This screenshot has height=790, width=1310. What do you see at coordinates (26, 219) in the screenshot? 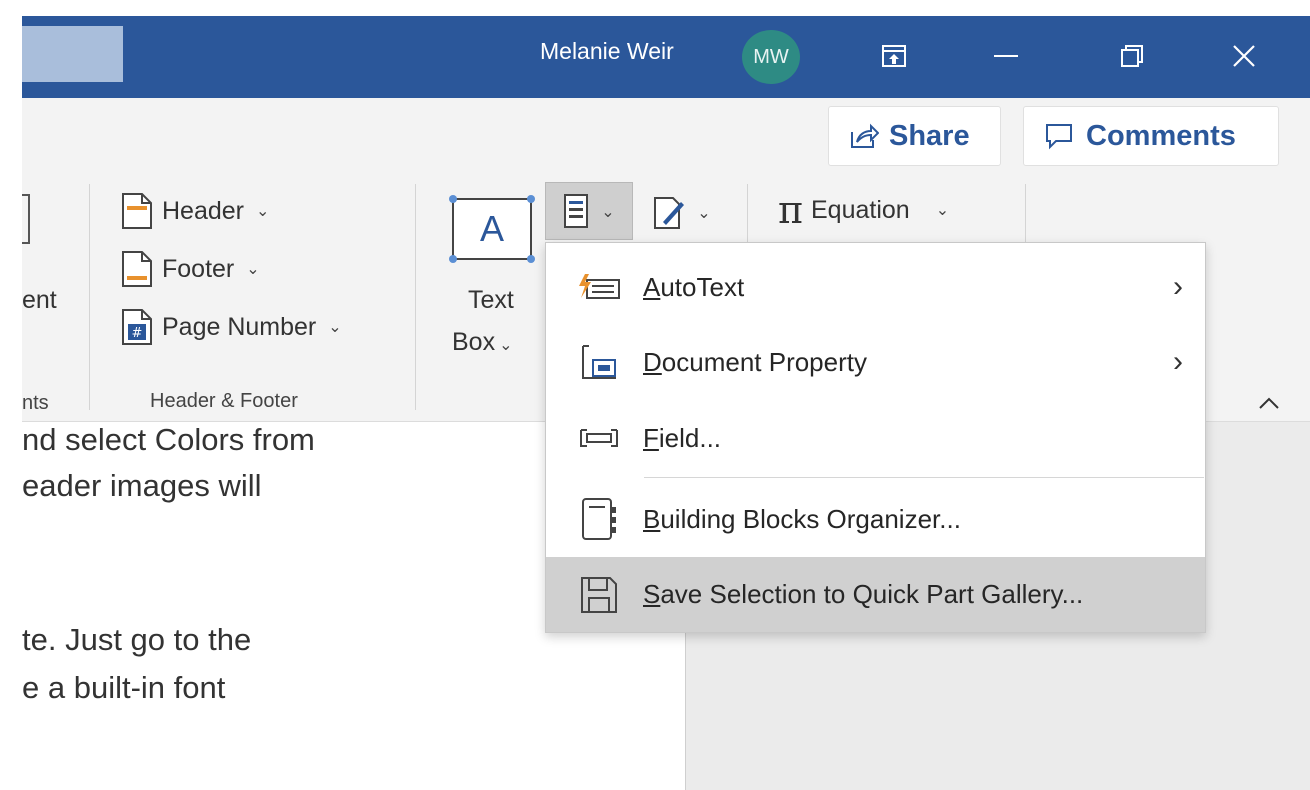
I see `partial-button-icon` at bounding box center [26, 219].